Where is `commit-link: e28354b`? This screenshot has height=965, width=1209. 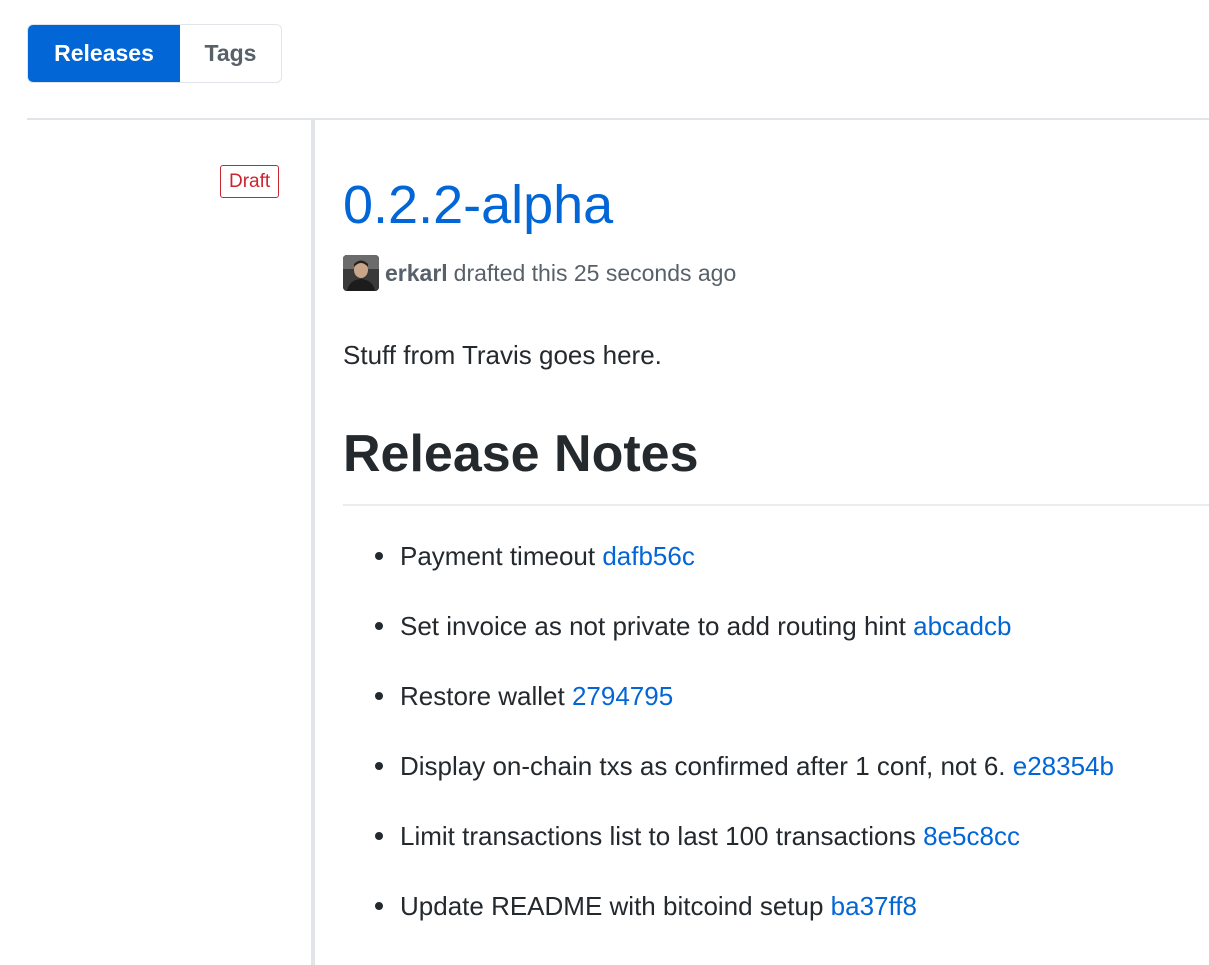
commit-link: e28354b is located at coordinates (1063, 766).